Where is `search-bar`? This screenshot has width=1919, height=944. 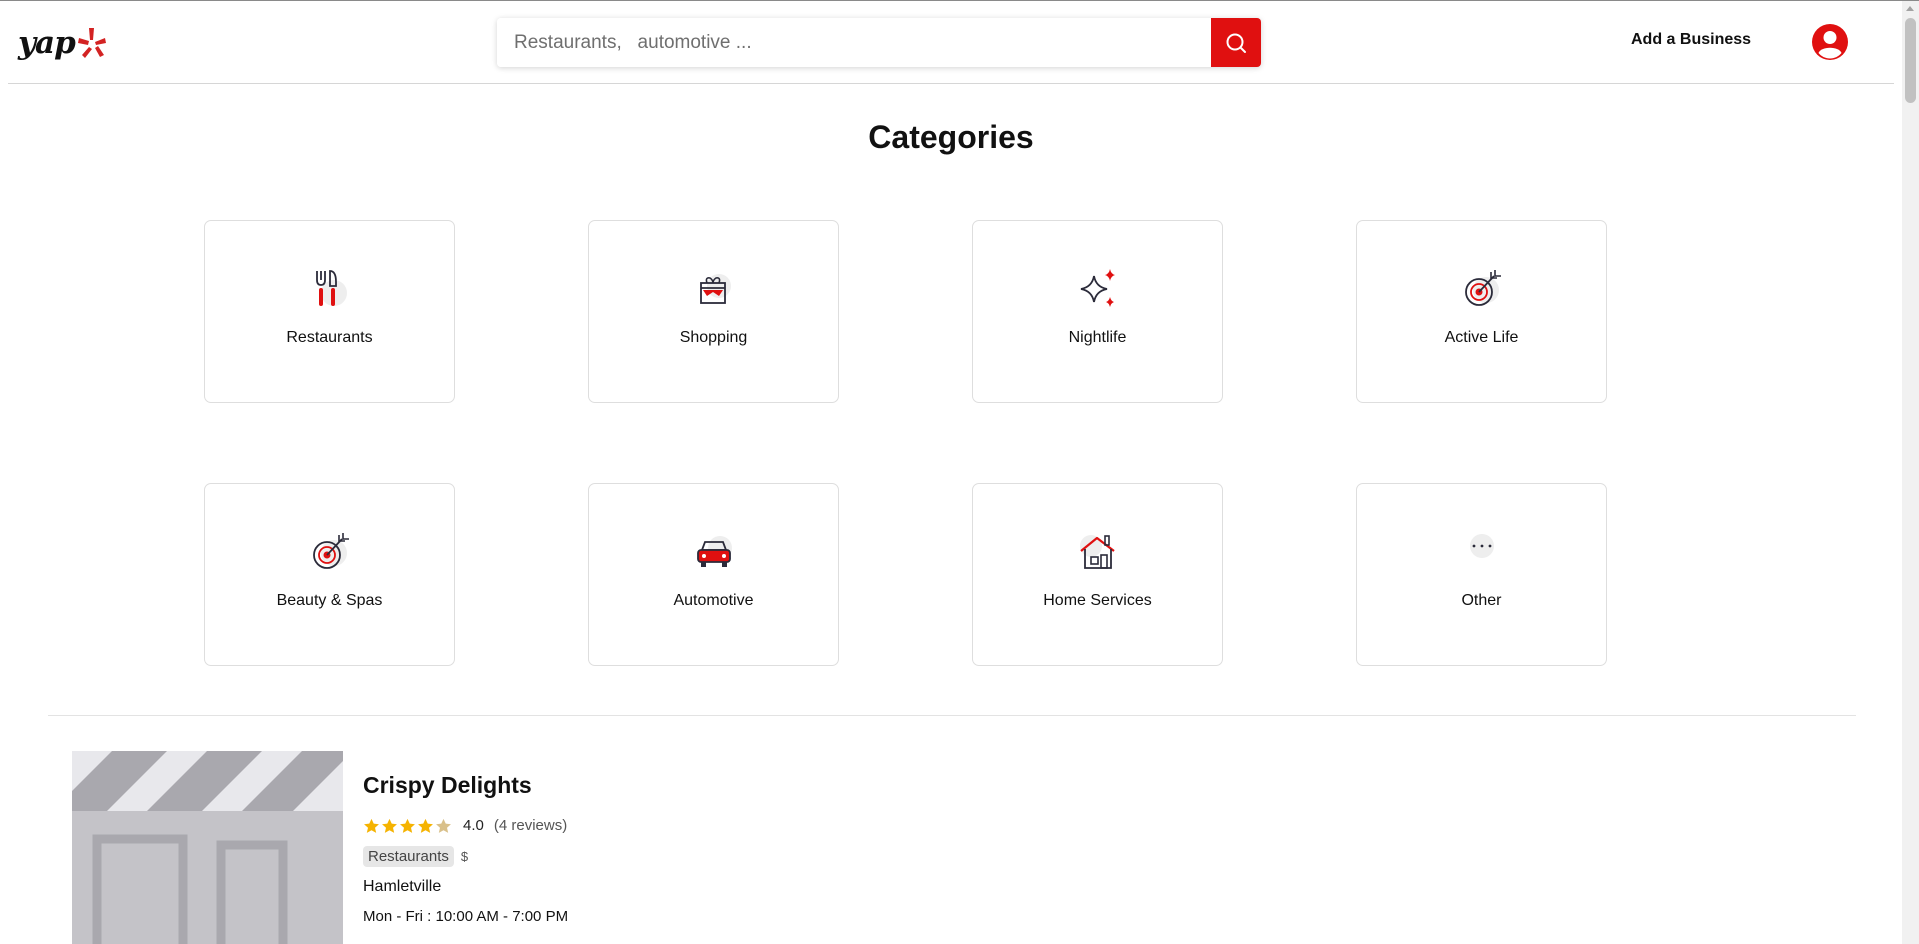
search-bar is located at coordinates (879, 42).